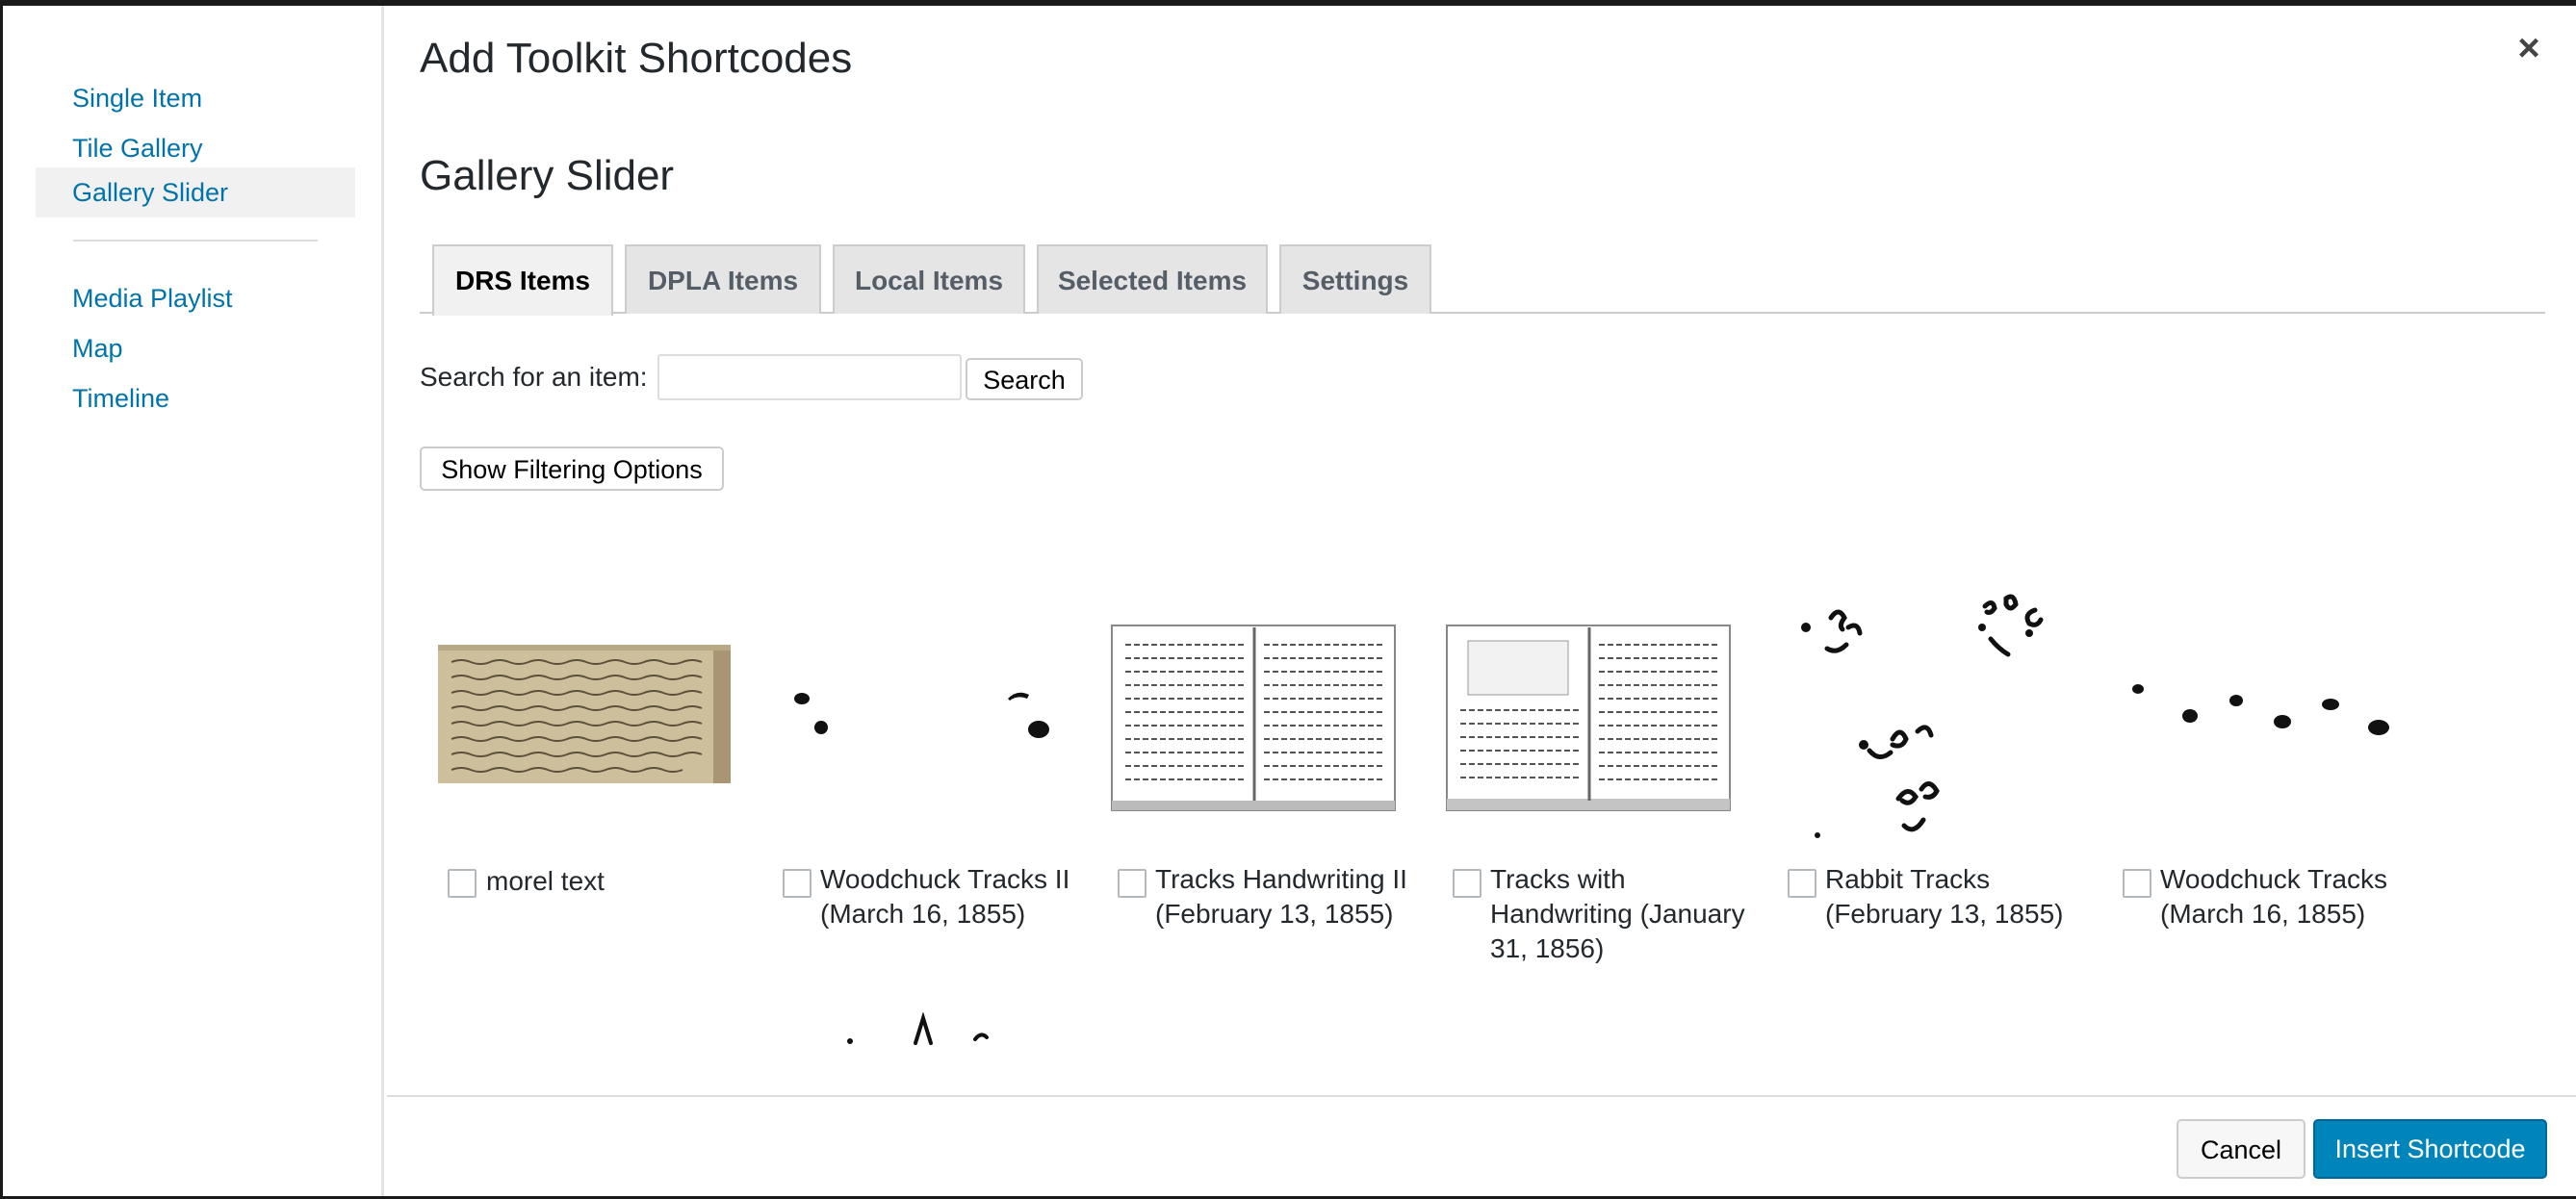  What do you see at coordinates (1152, 279) in the screenshot?
I see `tab-selected-items: Selected Items` at bounding box center [1152, 279].